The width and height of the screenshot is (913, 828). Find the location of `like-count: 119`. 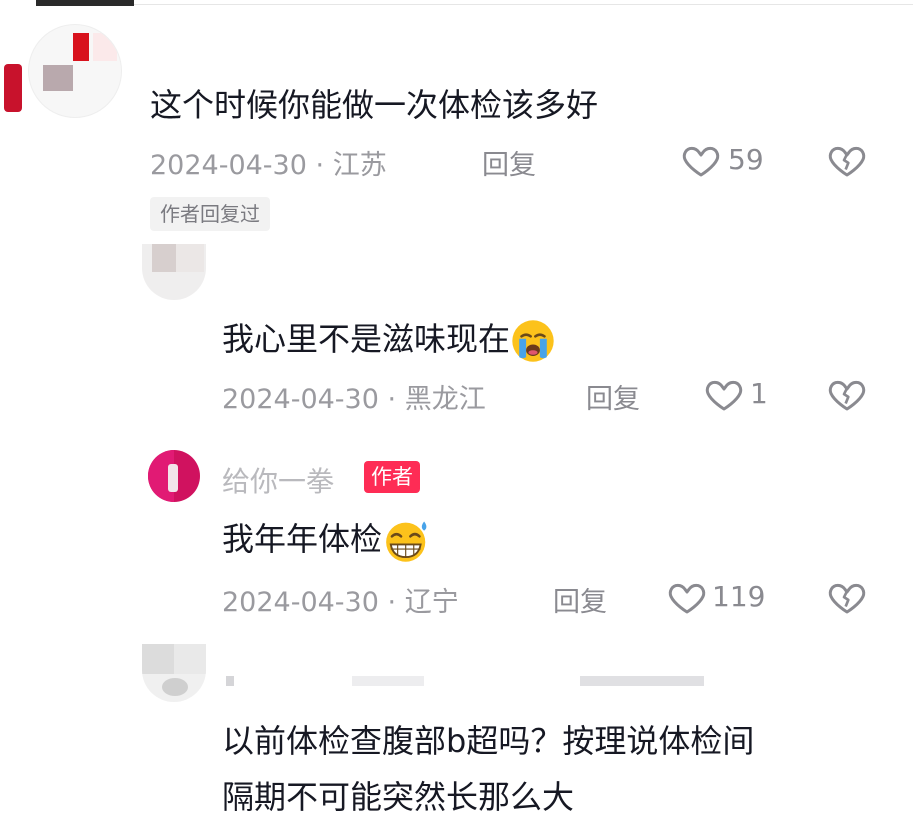

like-count: 119 is located at coordinates (739, 596).